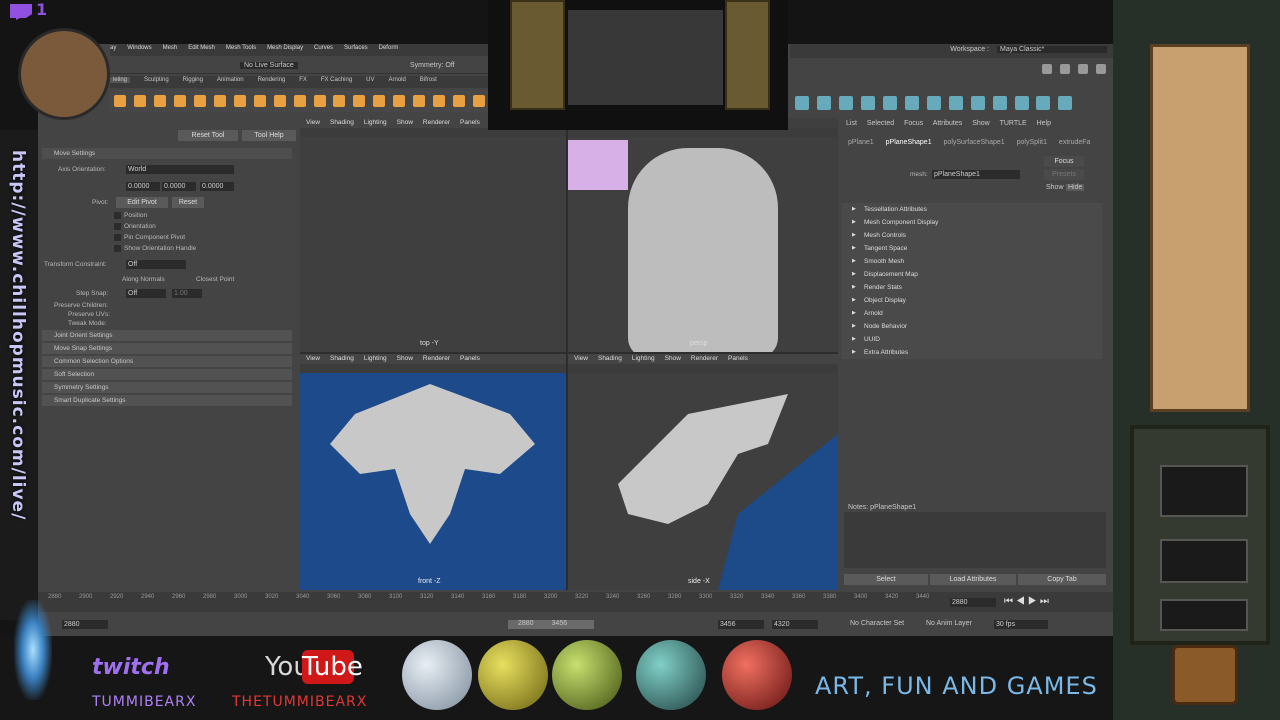  What do you see at coordinates (389, 48) in the screenshot?
I see `menu-item: Deform` at bounding box center [389, 48].